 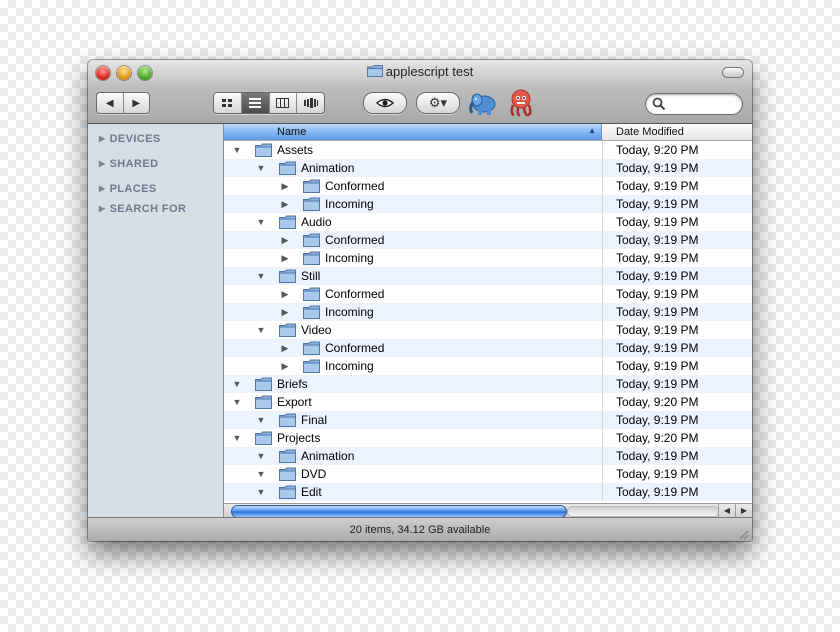 I want to click on file-name: Conformed, so click(x=355, y=294).